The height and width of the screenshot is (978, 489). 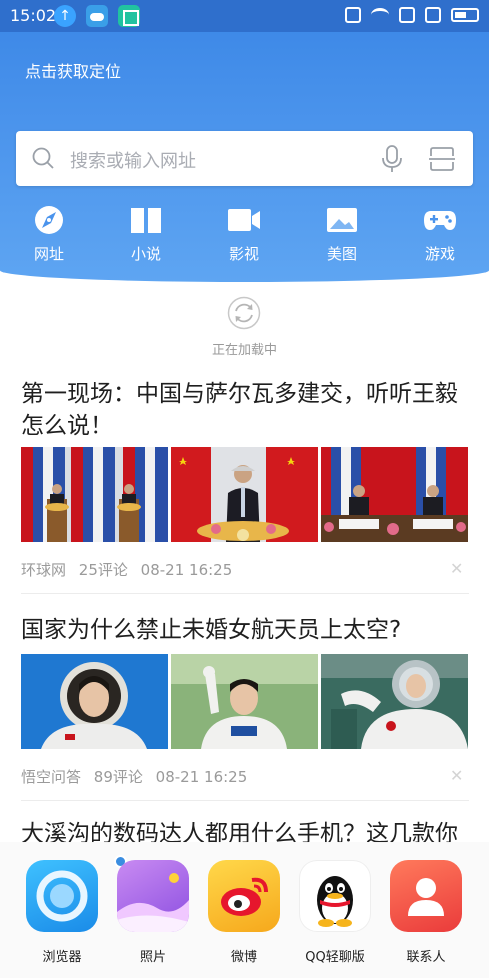 What do you see at coordinates (44, 570) in the screenshot?
I see `article-source: 环球网` at bounding box center [44, 570].